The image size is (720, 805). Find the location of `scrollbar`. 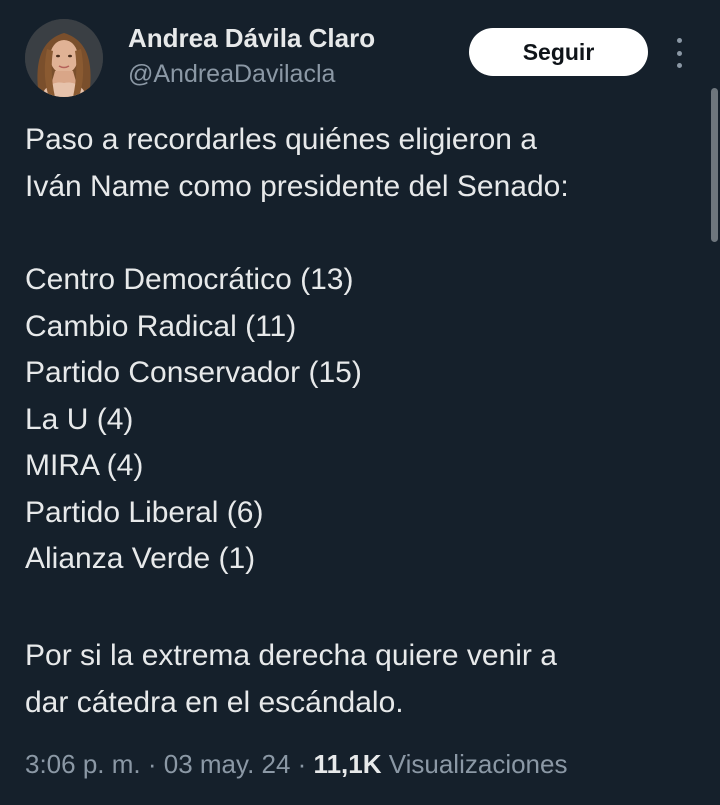

scrollbar is located at coordinates (714, 165).